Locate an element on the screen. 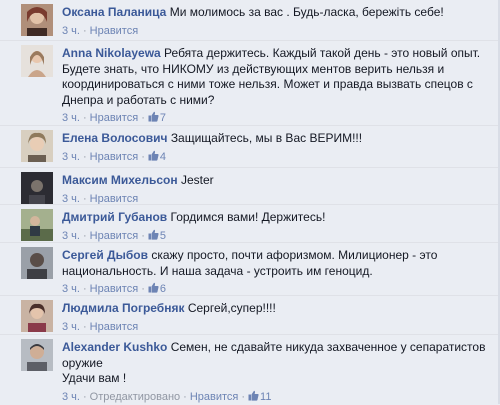 The image size is (500, 405). comment-meta: 3 ч. · Нравится · 6 is located at coordinates (114, 288).